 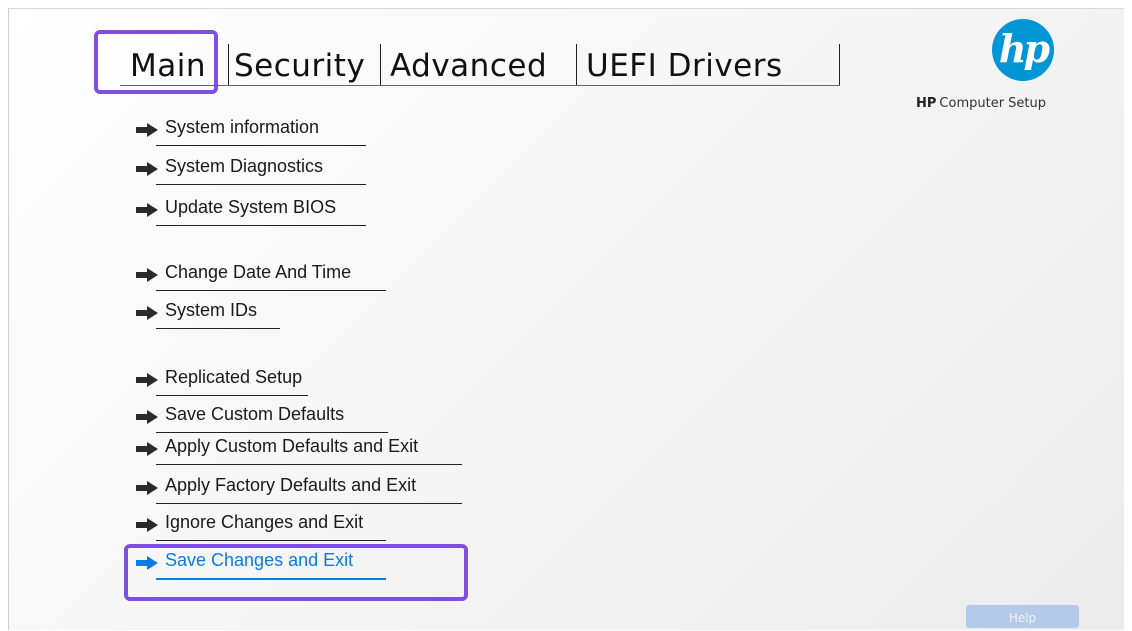 What do you see at coordinates (156, 62) in the screenshot?
I see `active-tab-highlight` at bounding box center [156, 62].